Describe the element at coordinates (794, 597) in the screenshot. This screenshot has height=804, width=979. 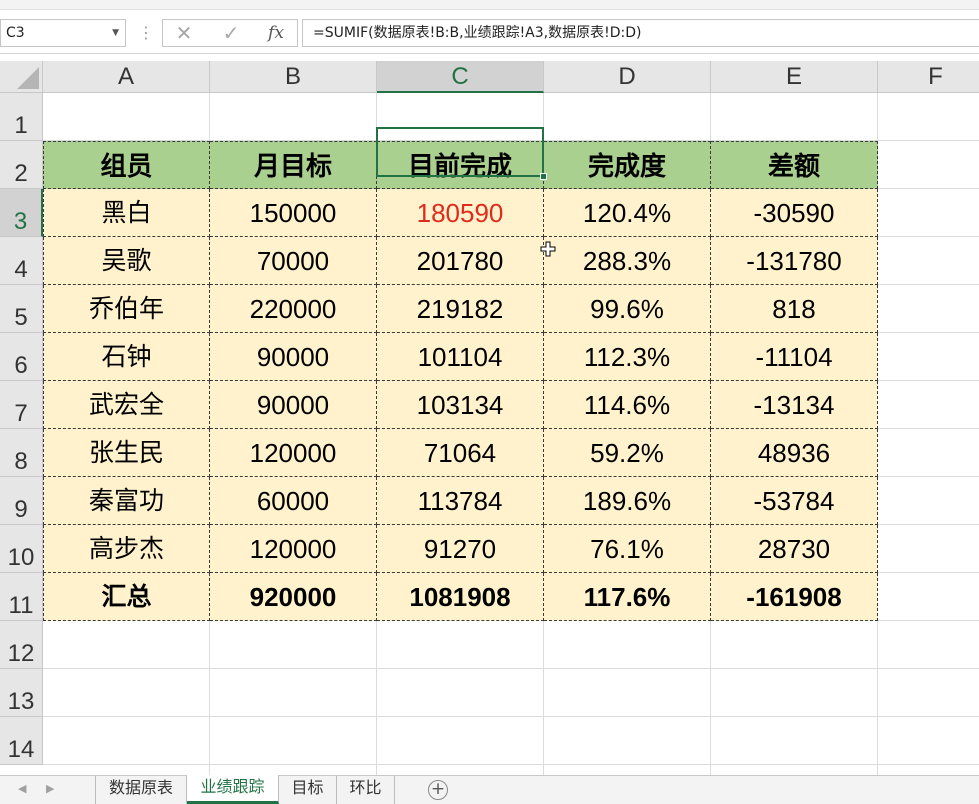
I see `total-cell: -161908` at that location.